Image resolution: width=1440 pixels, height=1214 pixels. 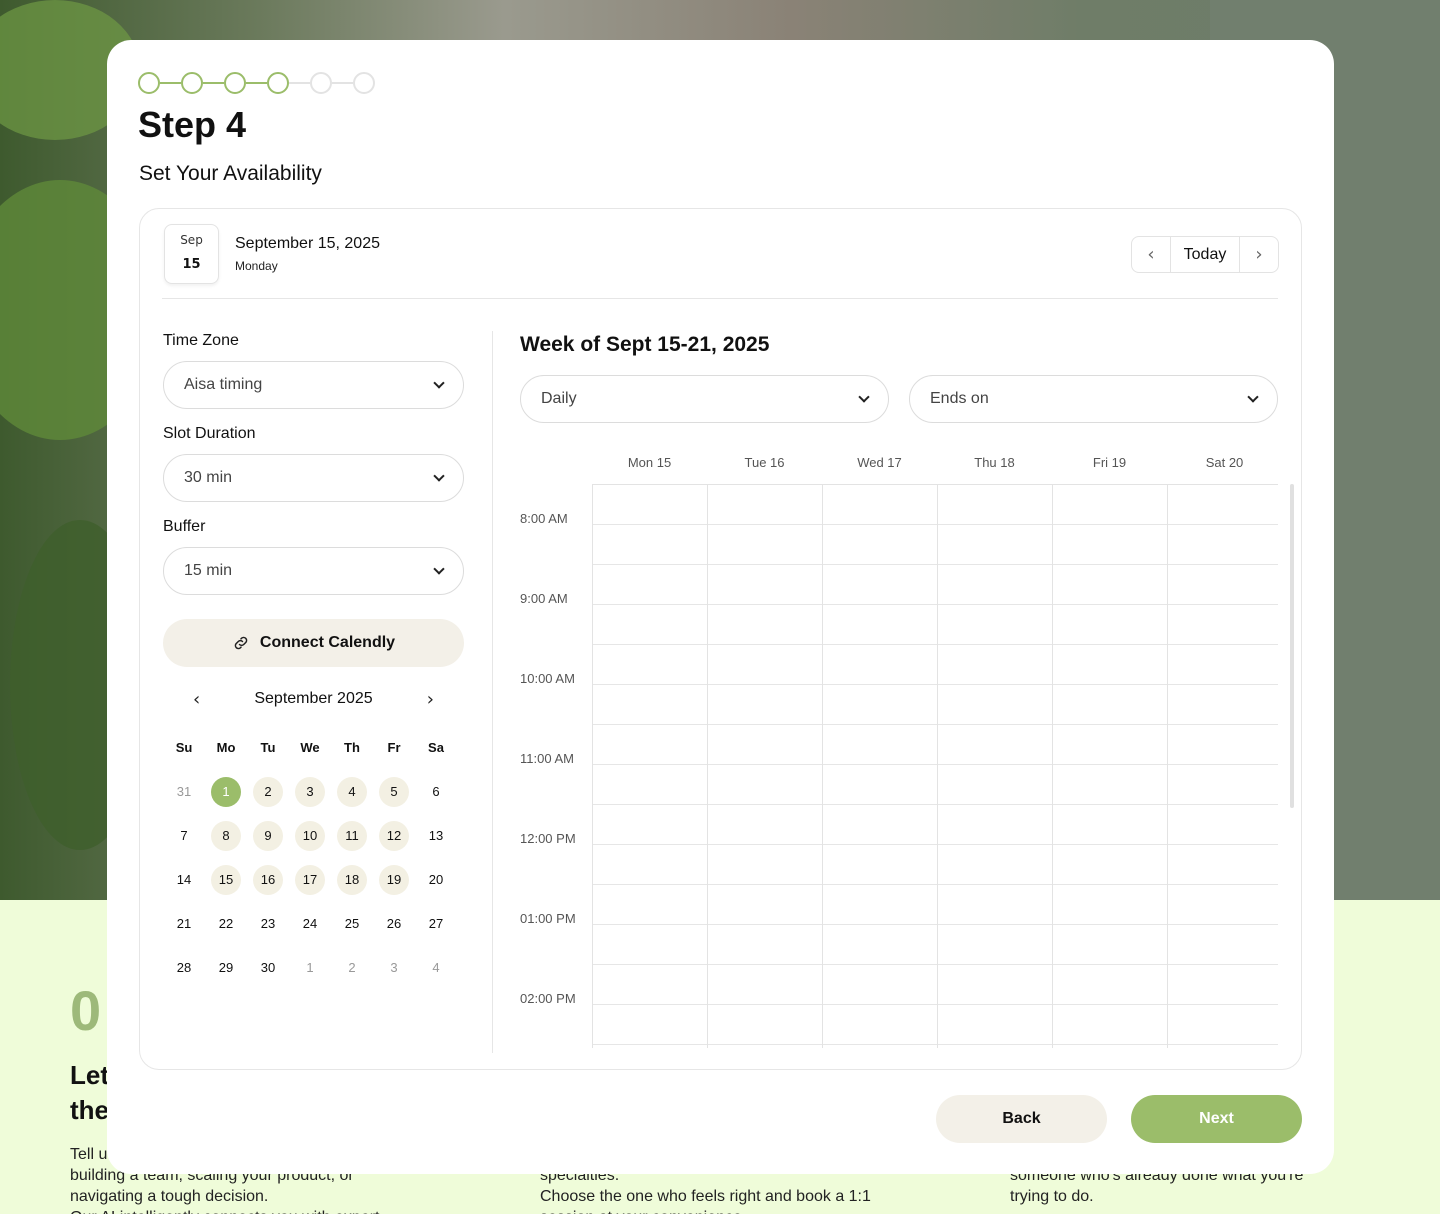 What do you see at coordinates (191, 264) in the screenshot?
I see `date-badge-day: 15` at bounding box center [191, 264].